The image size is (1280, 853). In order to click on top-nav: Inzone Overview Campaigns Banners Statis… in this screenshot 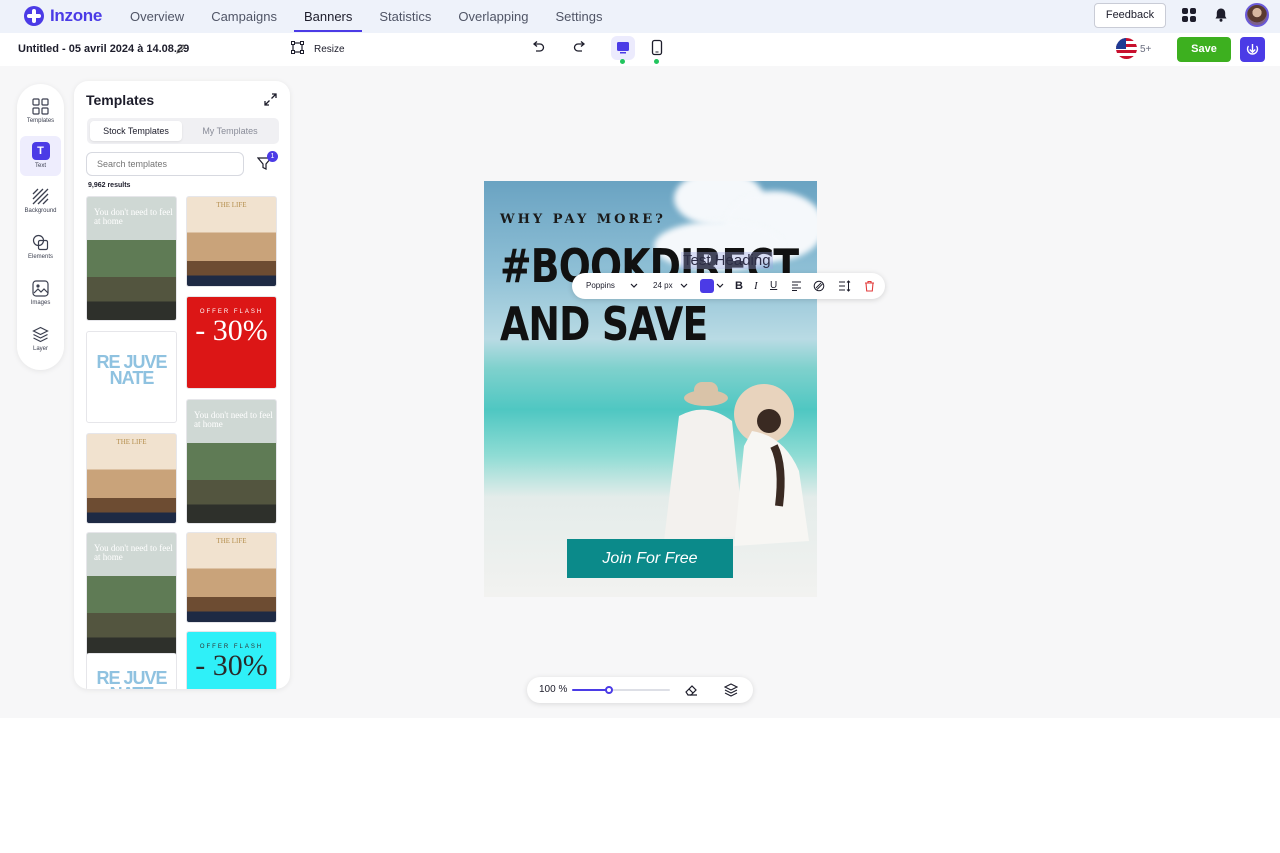, I will do `click(640, 16)`.